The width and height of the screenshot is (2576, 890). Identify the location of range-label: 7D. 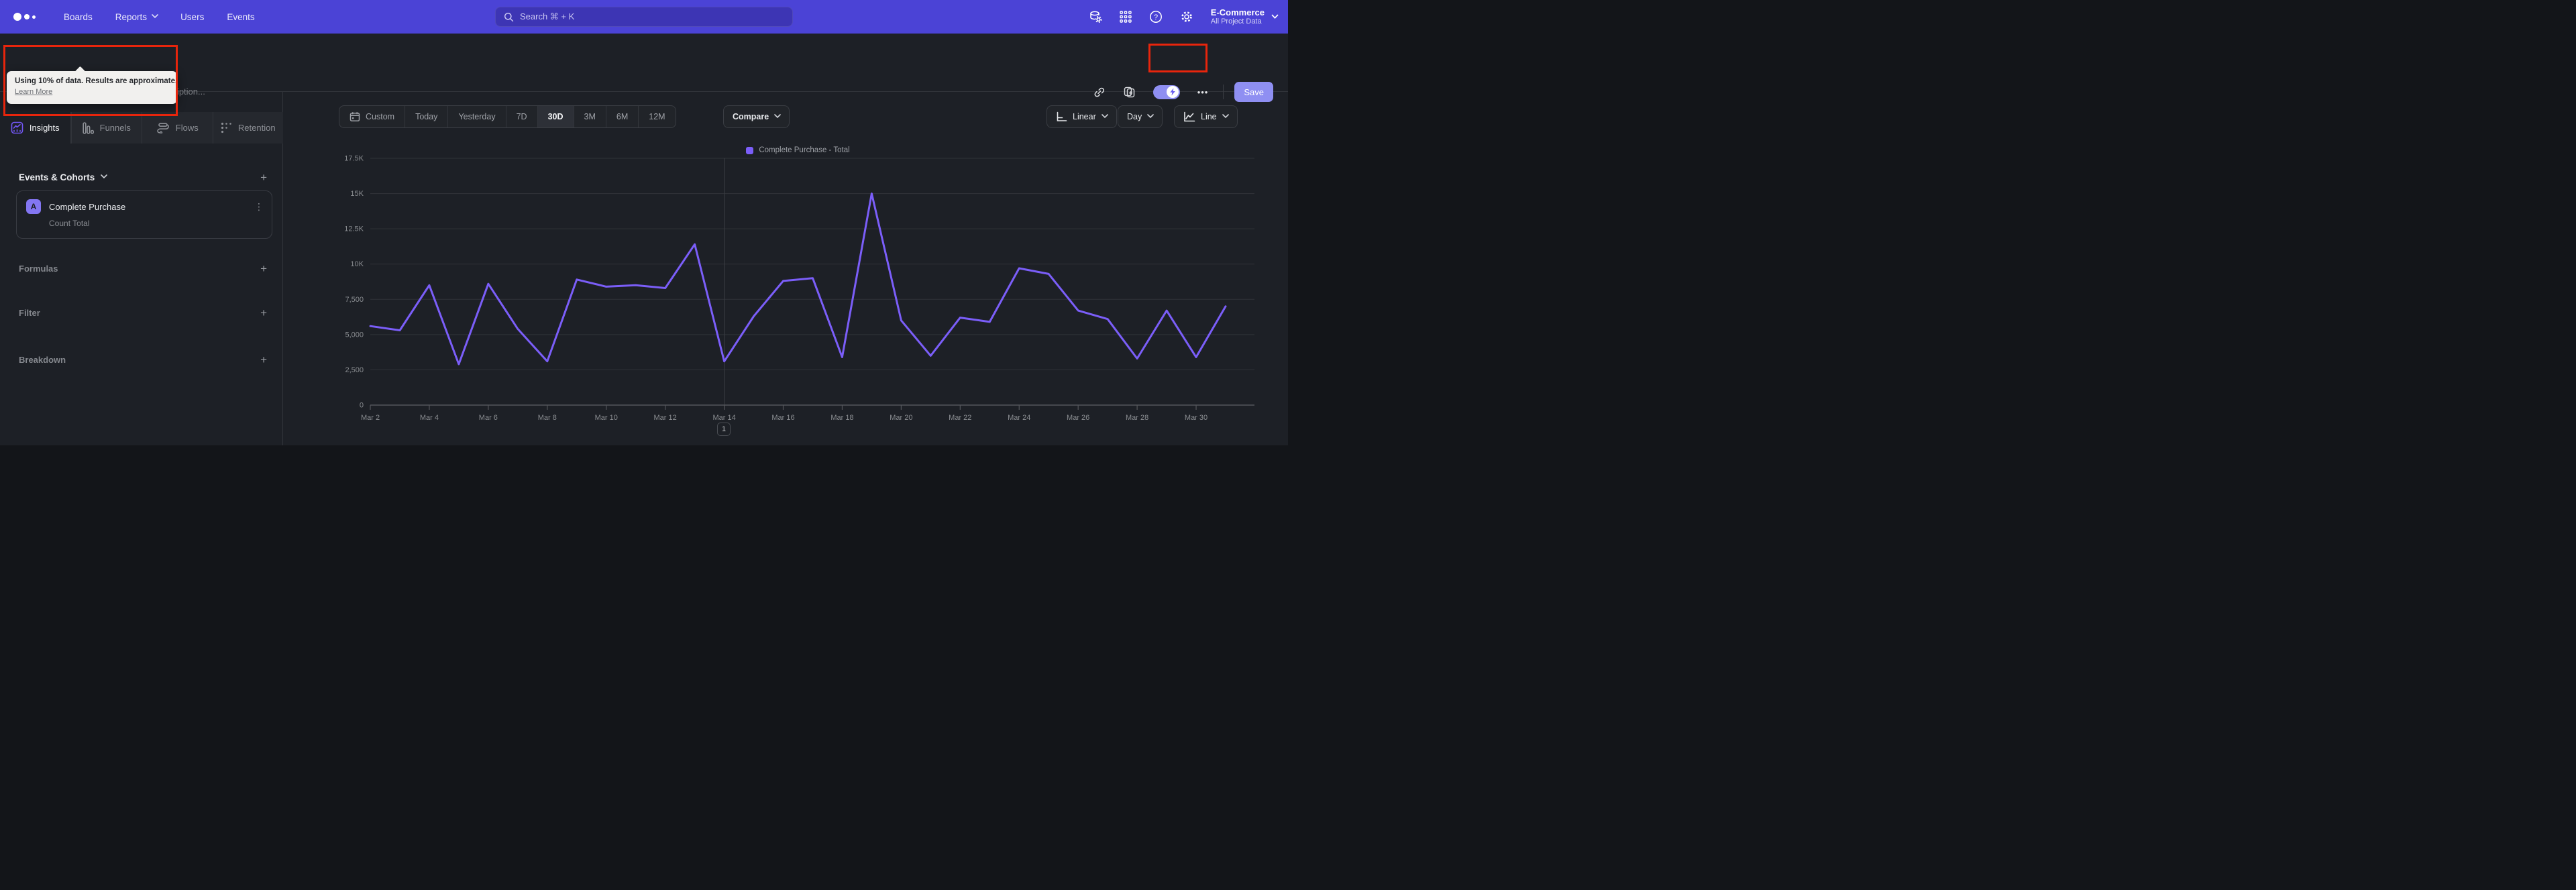
(521, 116).